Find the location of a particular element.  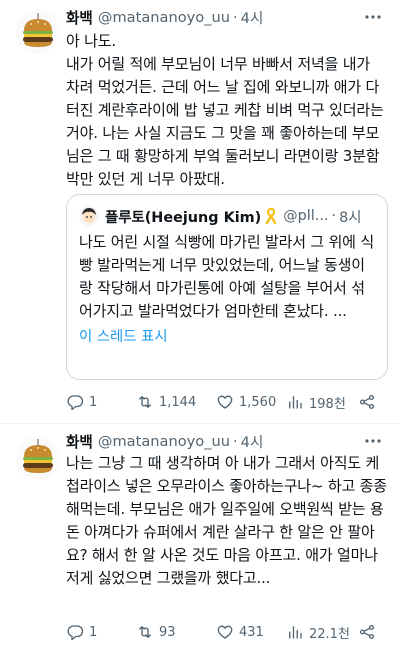

retweet-button: 1,144 is located at coordinates (166, 402).